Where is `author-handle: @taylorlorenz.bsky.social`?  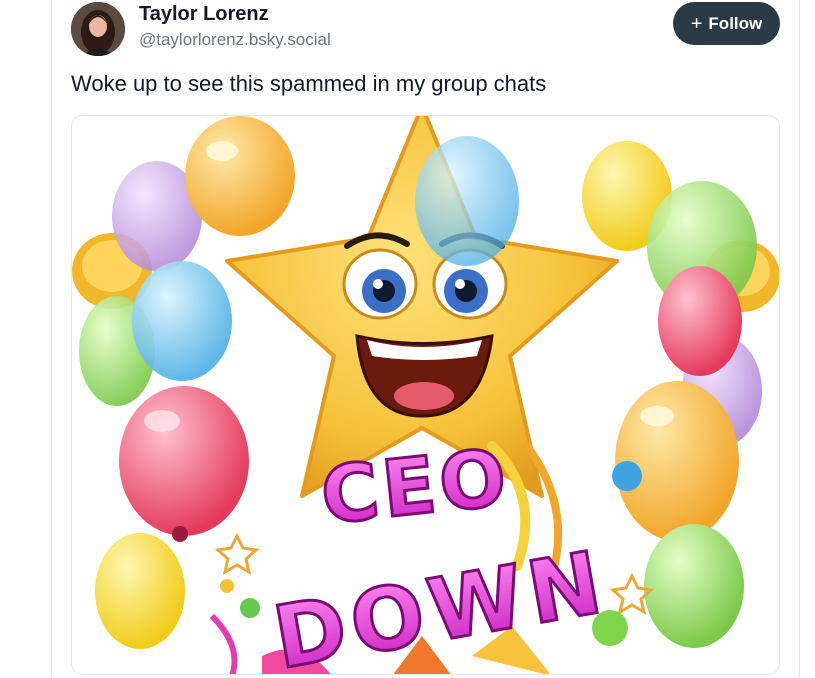
author-handle: @taylorlorenz.bsky.social is located at coordinates (235, 40).